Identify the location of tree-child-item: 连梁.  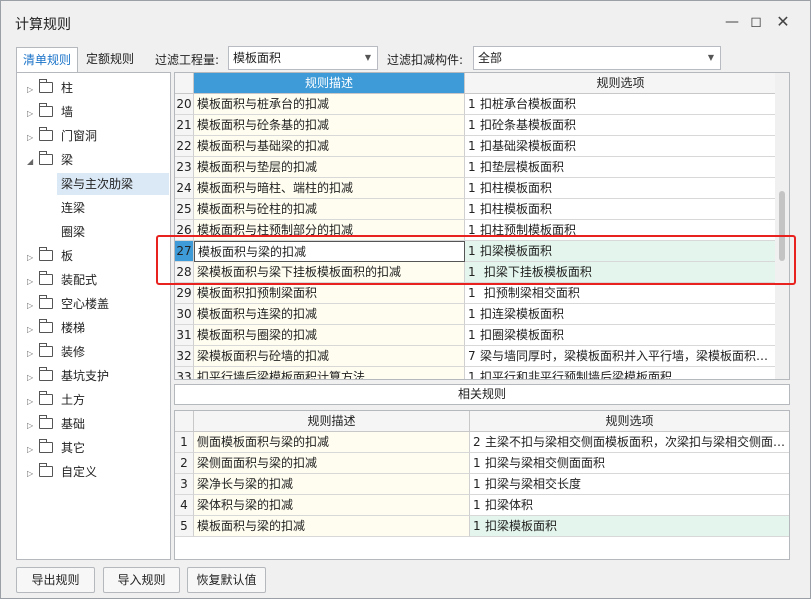
(113, 208).